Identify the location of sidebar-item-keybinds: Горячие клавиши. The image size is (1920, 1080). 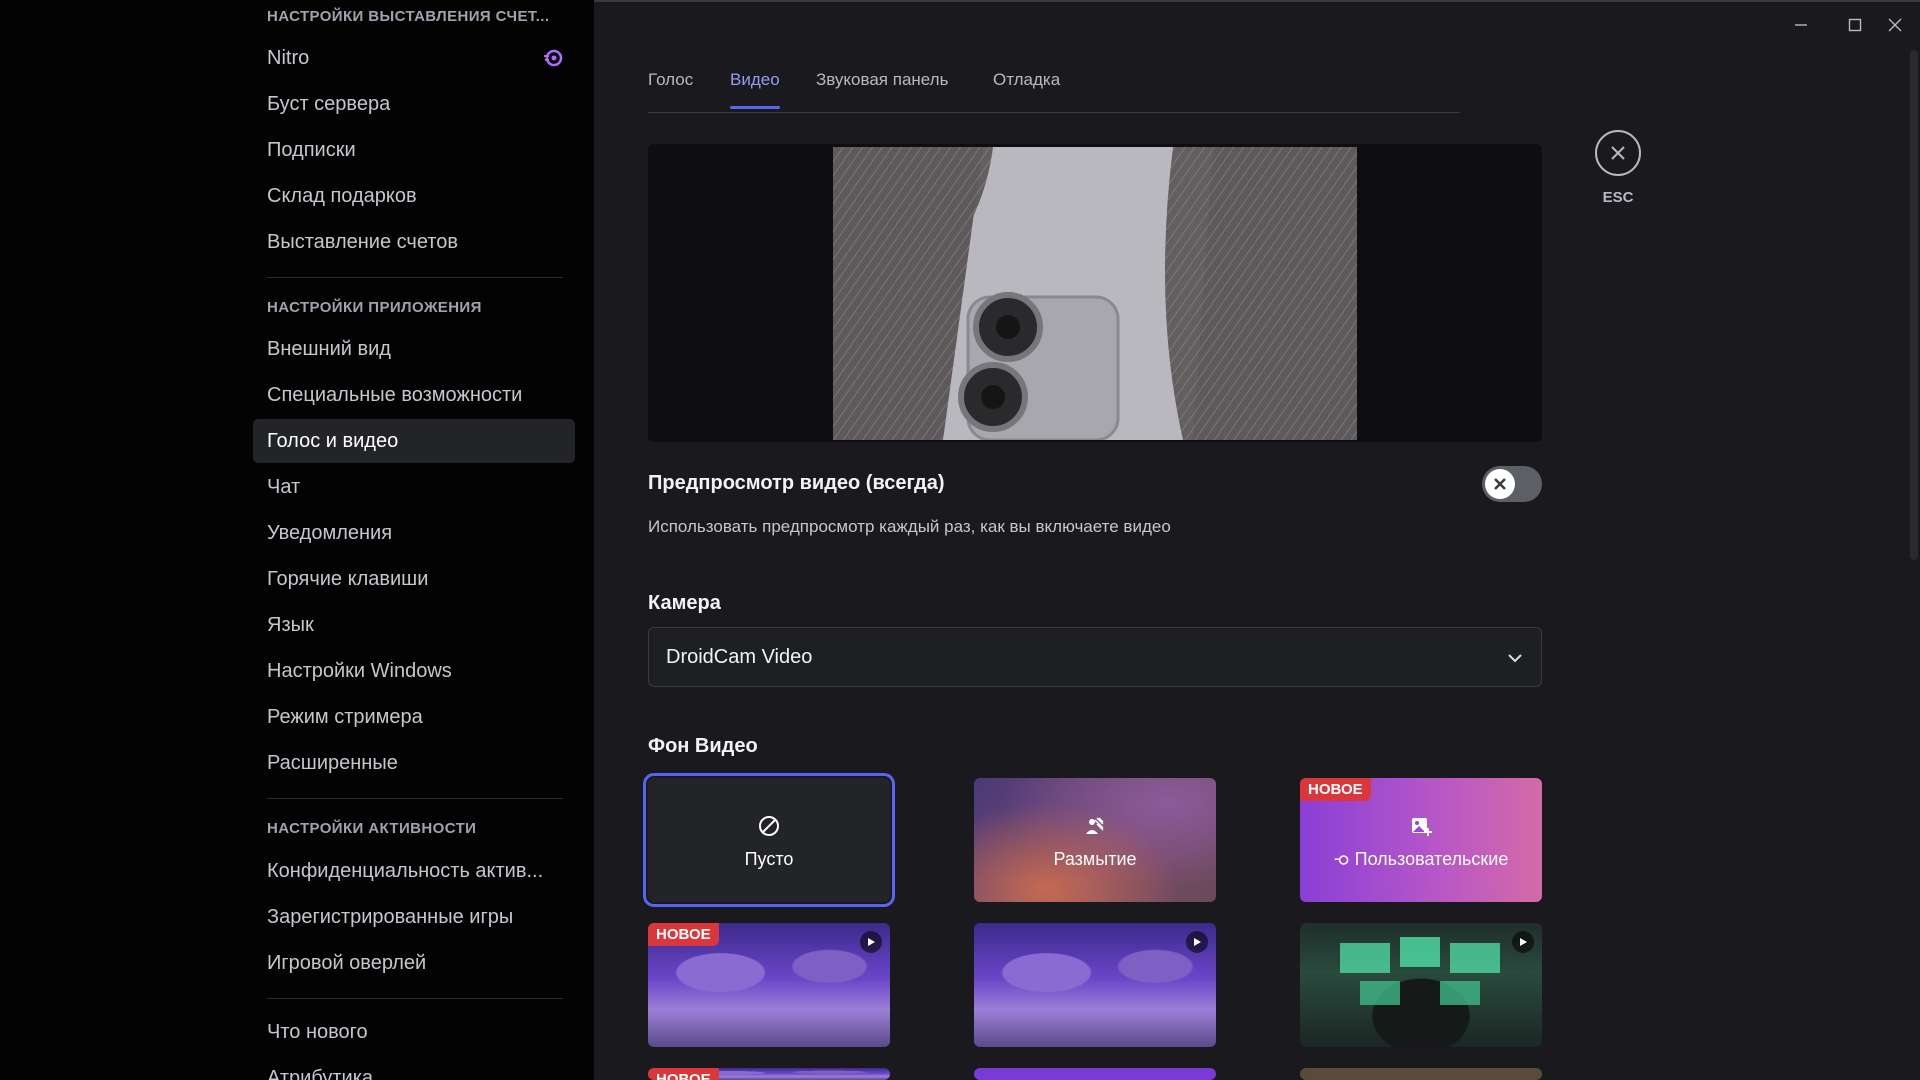
(414, 579).